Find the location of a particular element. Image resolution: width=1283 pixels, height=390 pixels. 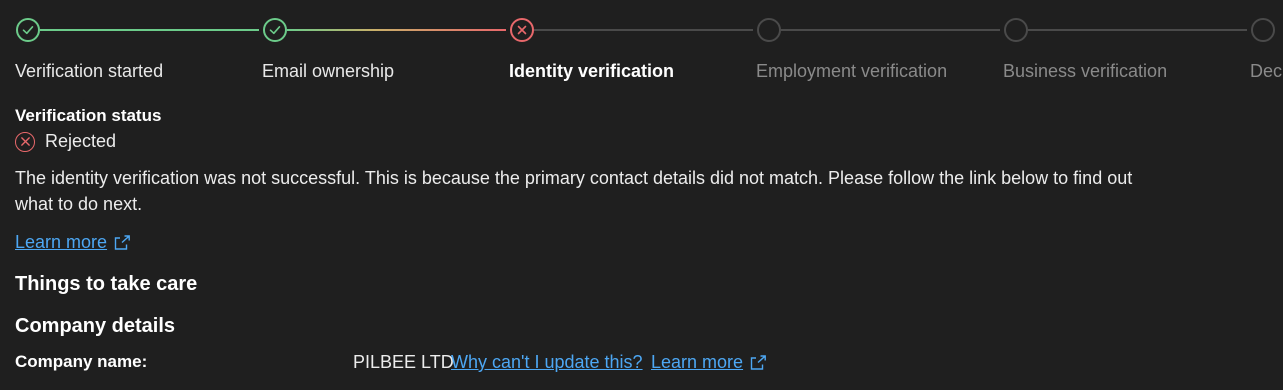

step-3-close-circle-icon is located at coordinates (522, 30).